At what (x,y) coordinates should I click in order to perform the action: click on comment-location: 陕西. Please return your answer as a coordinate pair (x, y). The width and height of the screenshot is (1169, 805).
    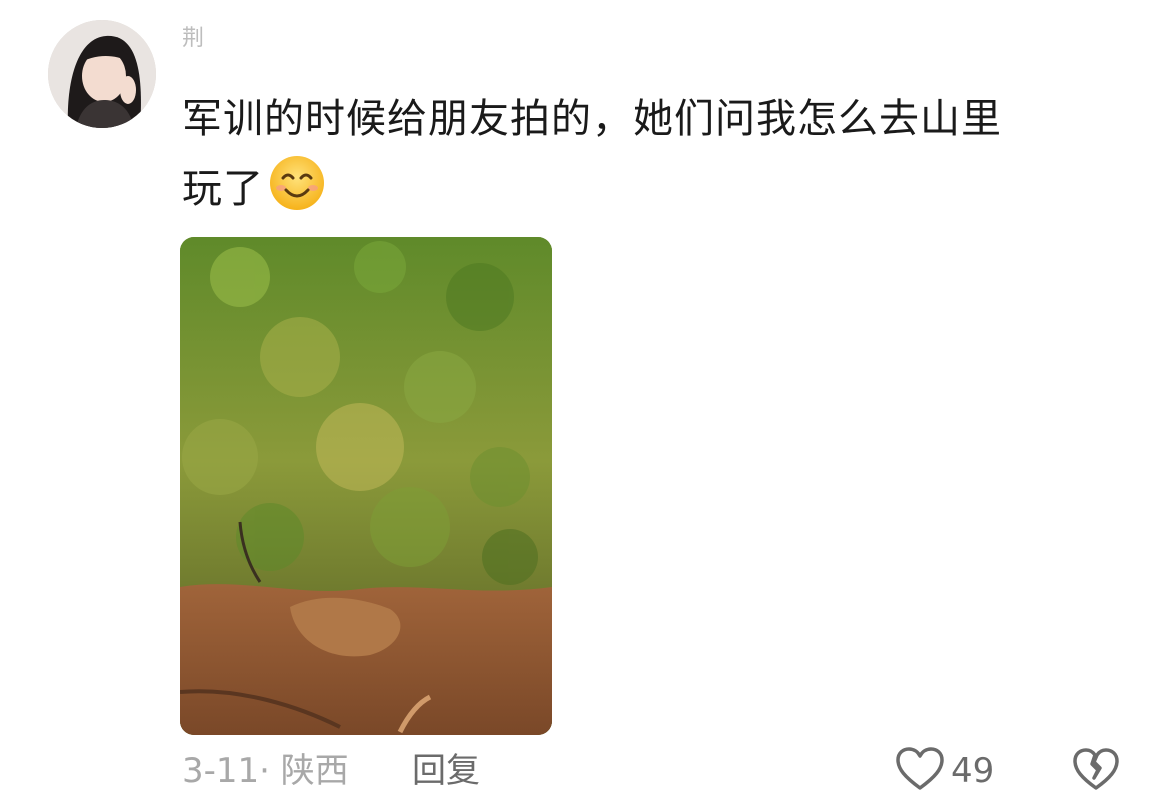
    Looking at the image, I should click on (314, 771).